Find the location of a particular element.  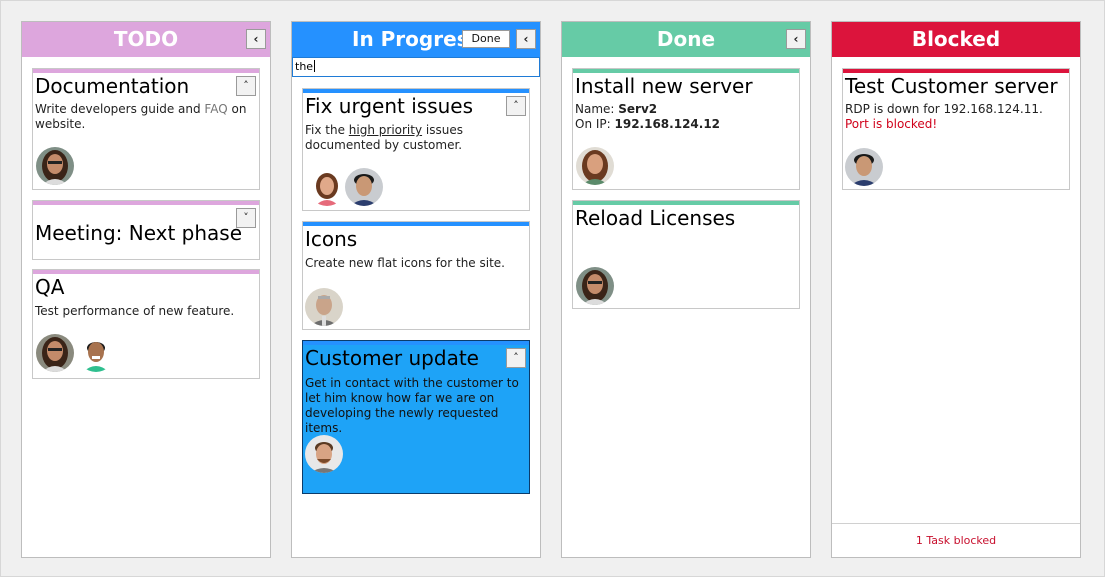

card-meeting-next-phase: Meeting: Next phase ˅ is located at coordinates (146, 230).